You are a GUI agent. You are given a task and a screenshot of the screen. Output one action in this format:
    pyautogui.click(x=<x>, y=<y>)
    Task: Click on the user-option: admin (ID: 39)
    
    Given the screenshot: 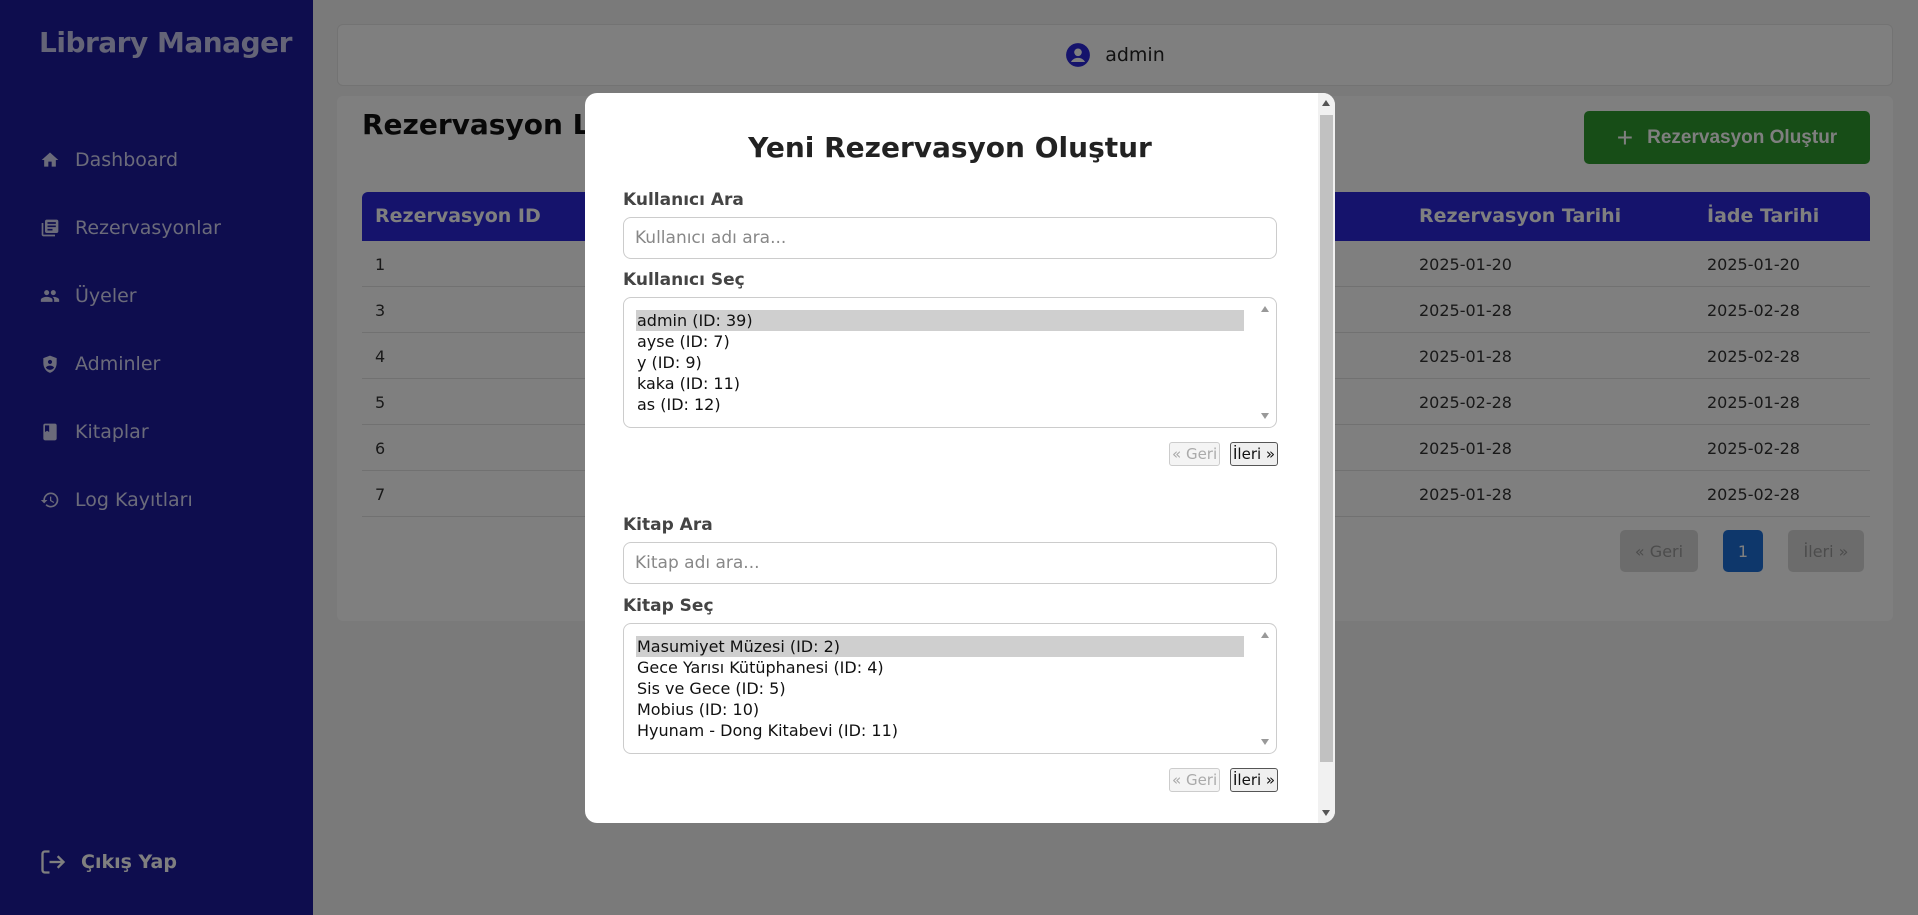 What is the action you would take?
    pyautogui.click(x=940, y=320)
    